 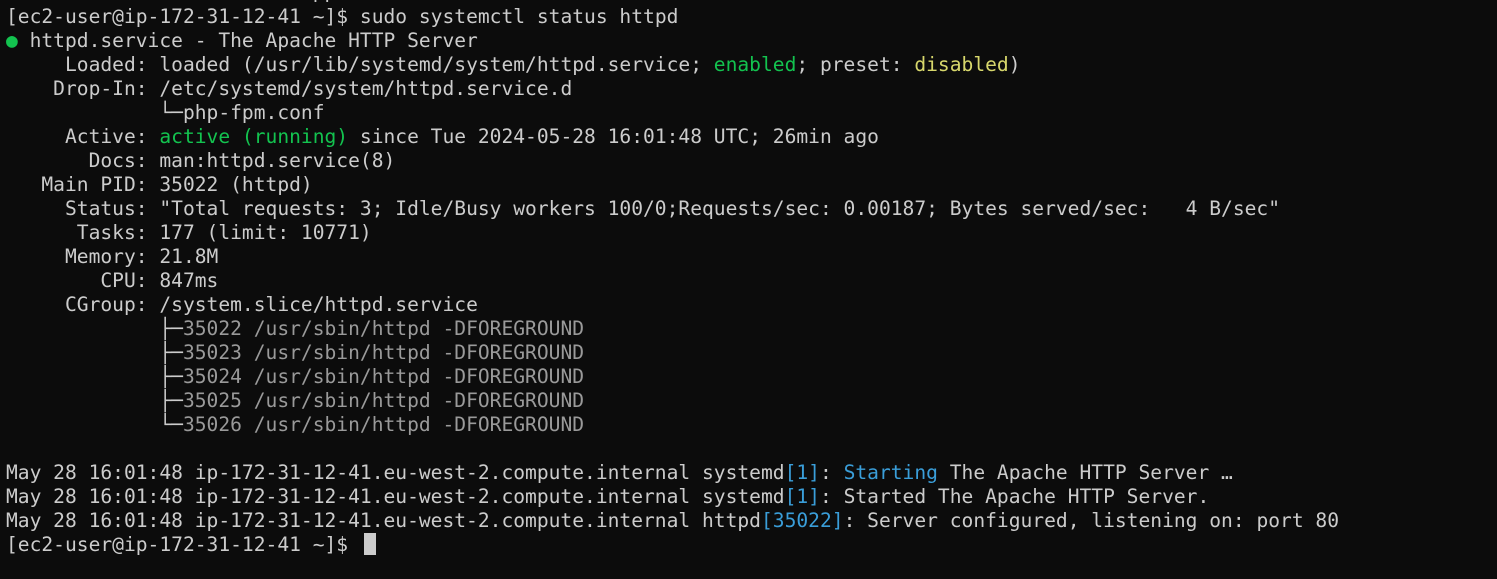 I want to click on cgroup-value: /system.slice/httpd.service, so click(x=318, y=304).